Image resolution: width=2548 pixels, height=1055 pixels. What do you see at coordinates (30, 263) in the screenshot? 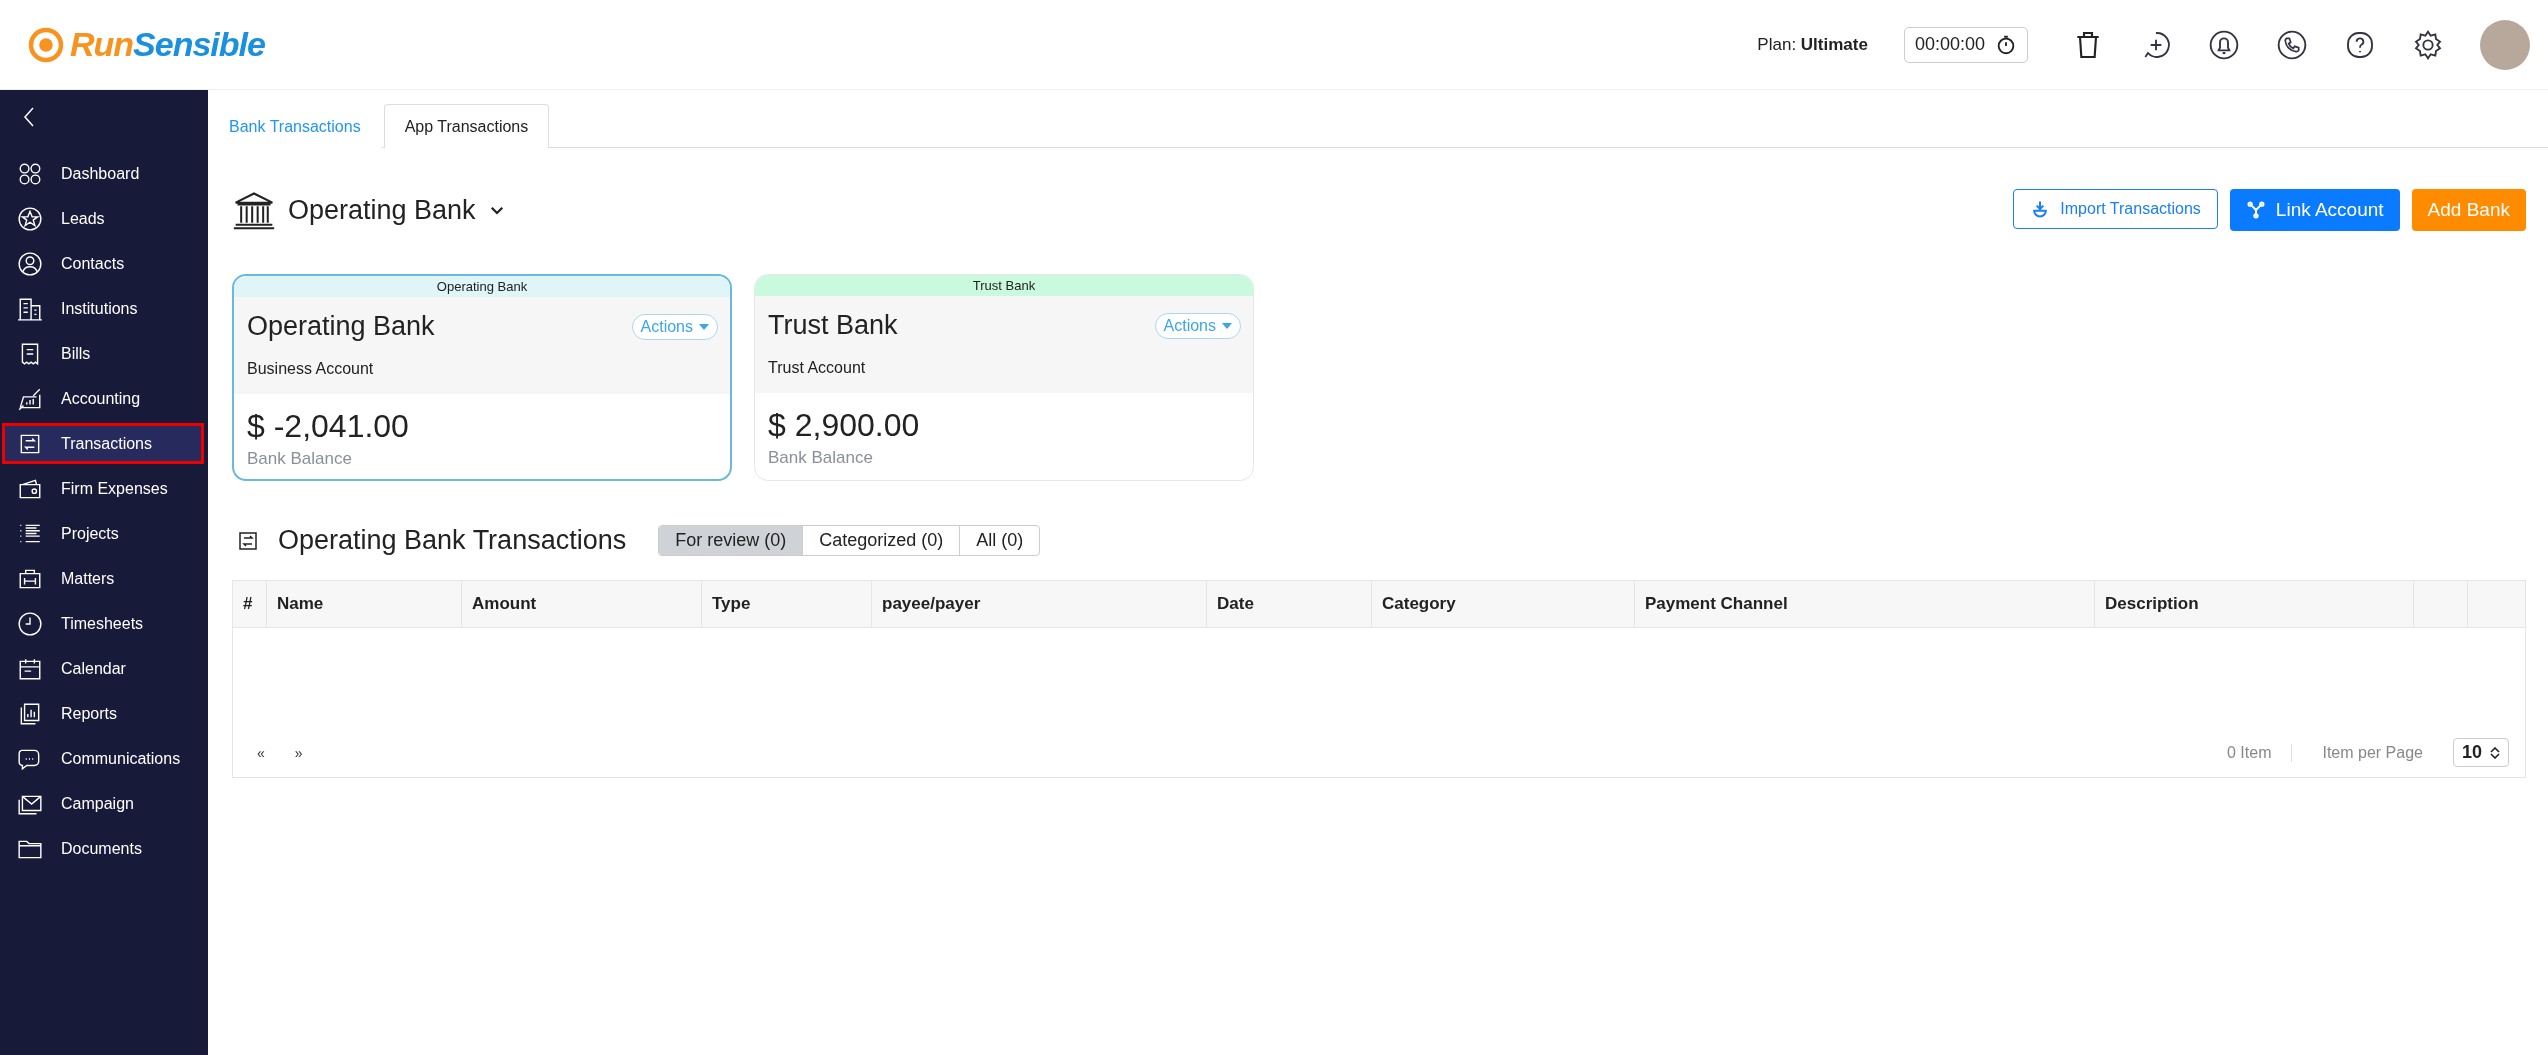
I see `user-icon` at bounding box center [30, 263].